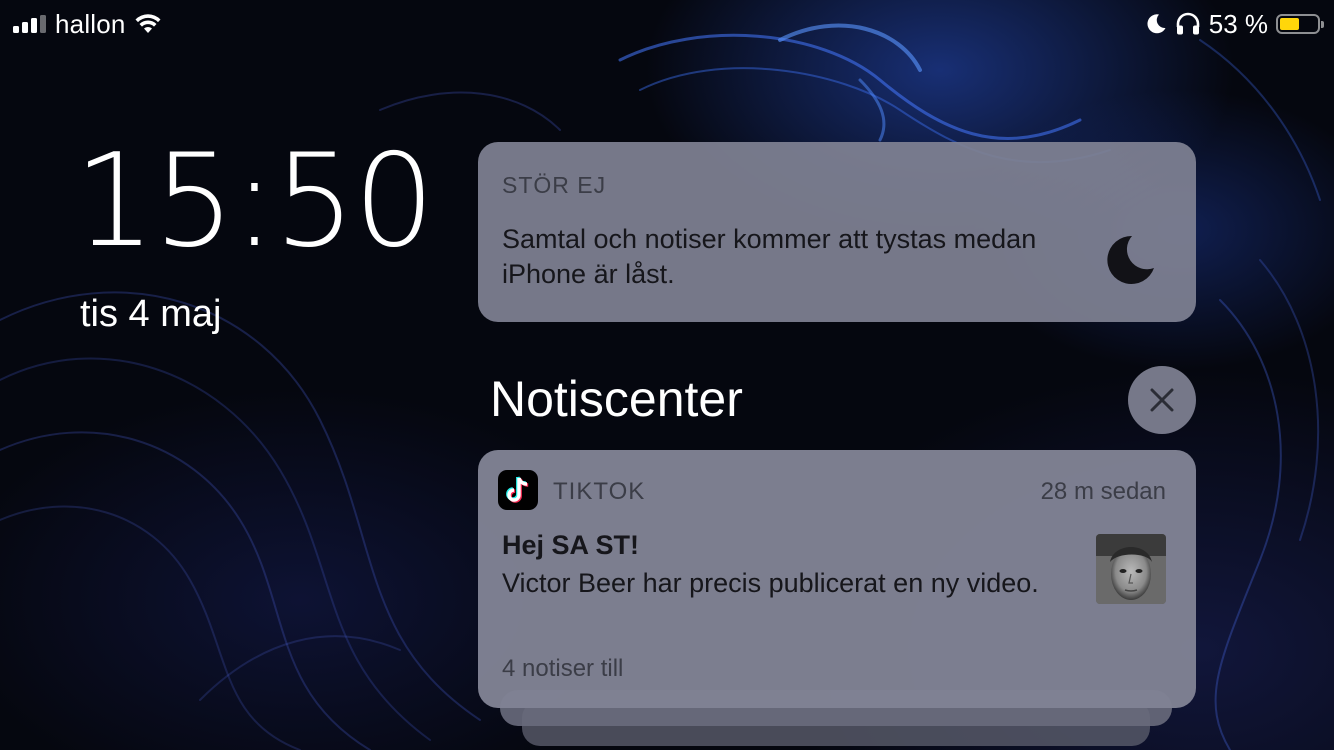  What do you see at coordinates (1188, 23) in the screenshot?
I see `headphones-icon` at bounding box center [1188, 23].